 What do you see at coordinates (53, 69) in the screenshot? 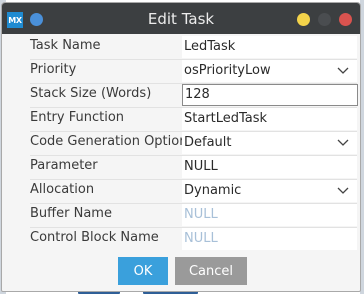
I see `field-label: Priority` at bounding box center [53, 69].